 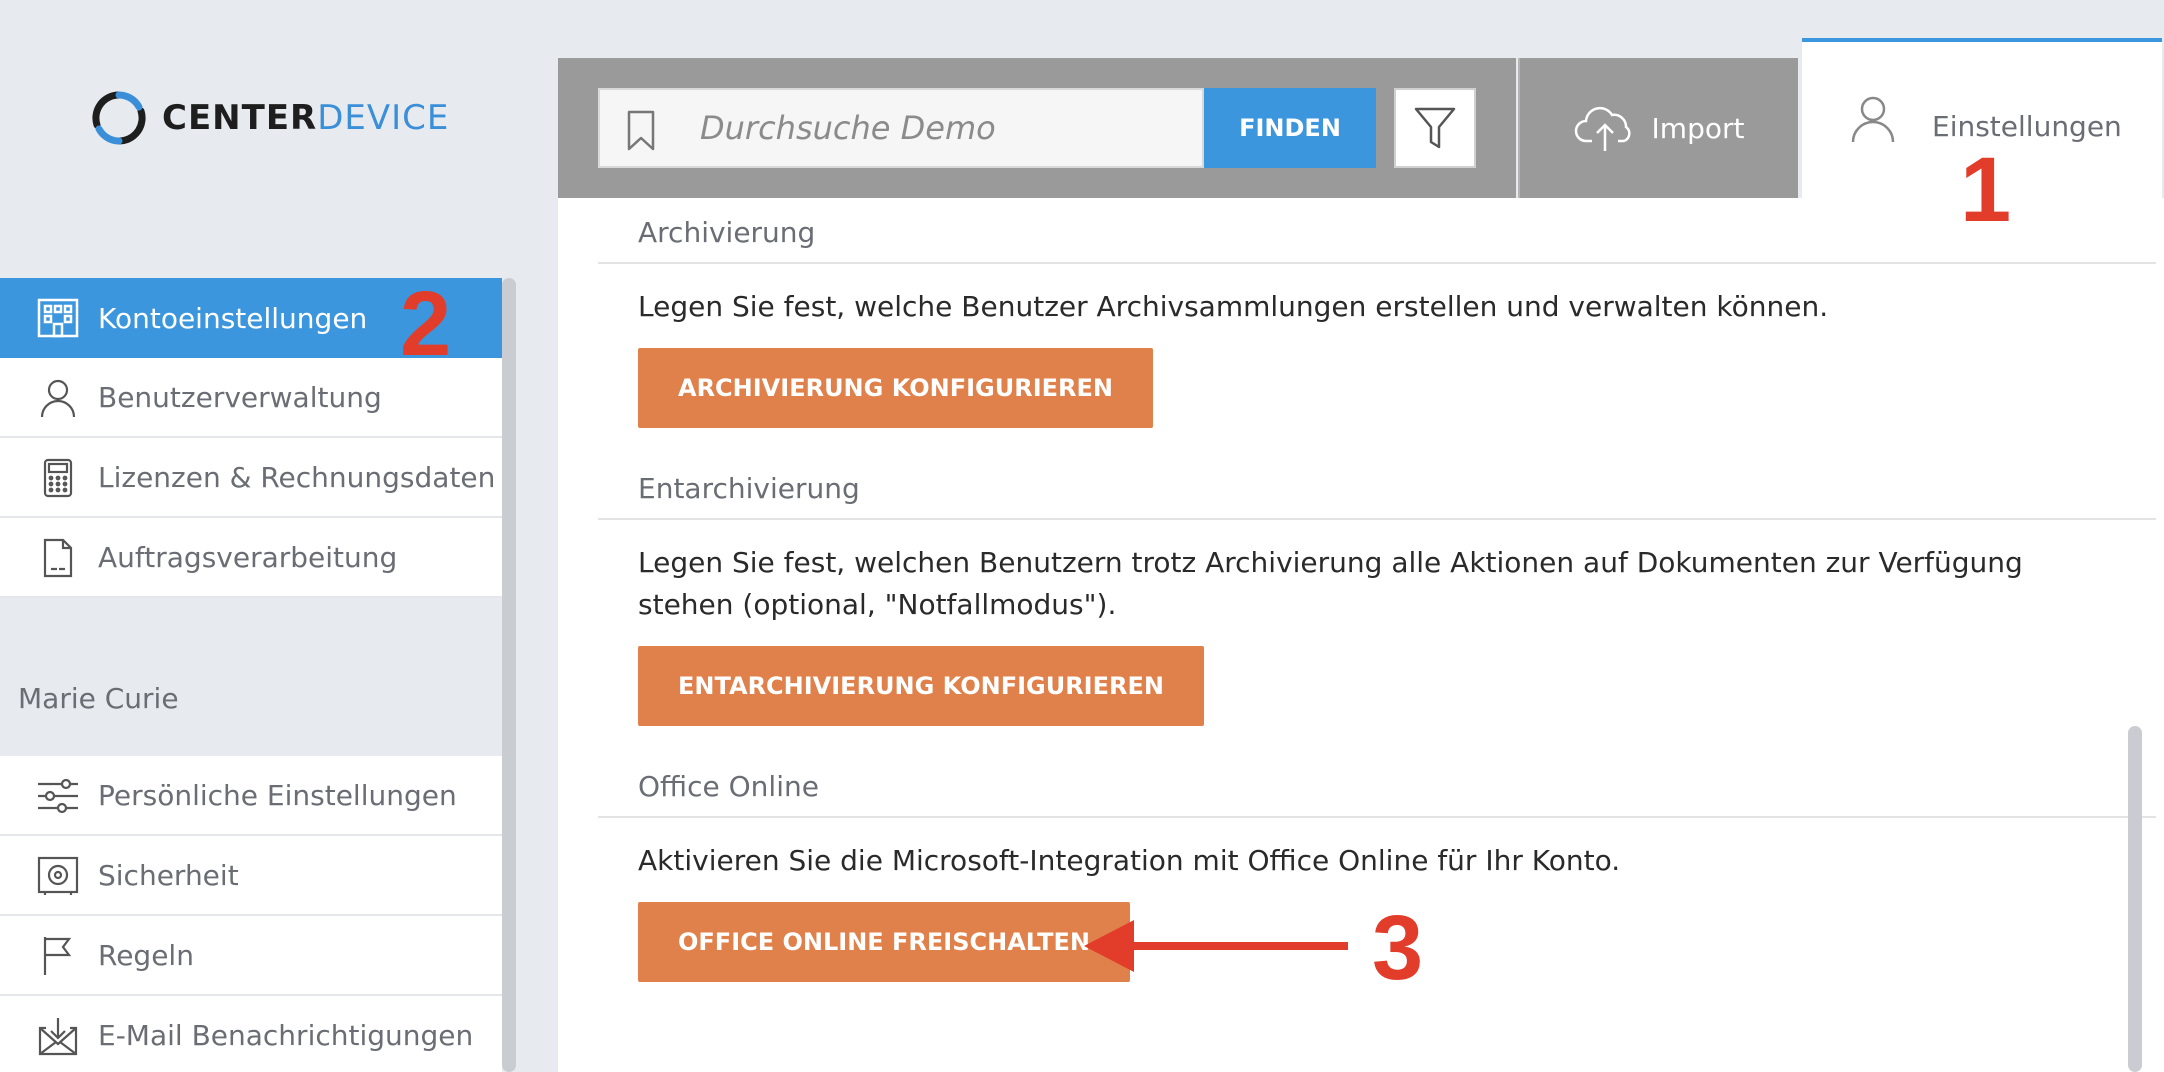 I want to click on button-label: ENTARCHIVIERUNG KONFIGURIEREN, so click(x=921, y=686).